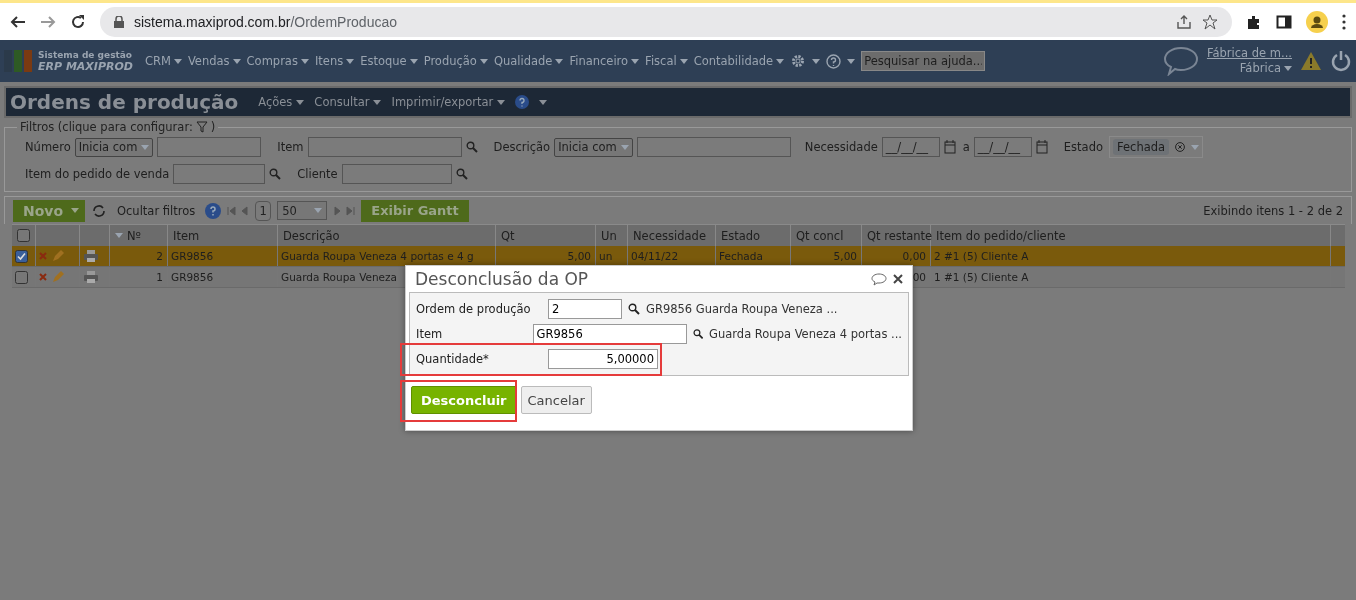 This screenshot has height=600, width=1356. I want to click on filter-label: Descrição, so click(522, 147).